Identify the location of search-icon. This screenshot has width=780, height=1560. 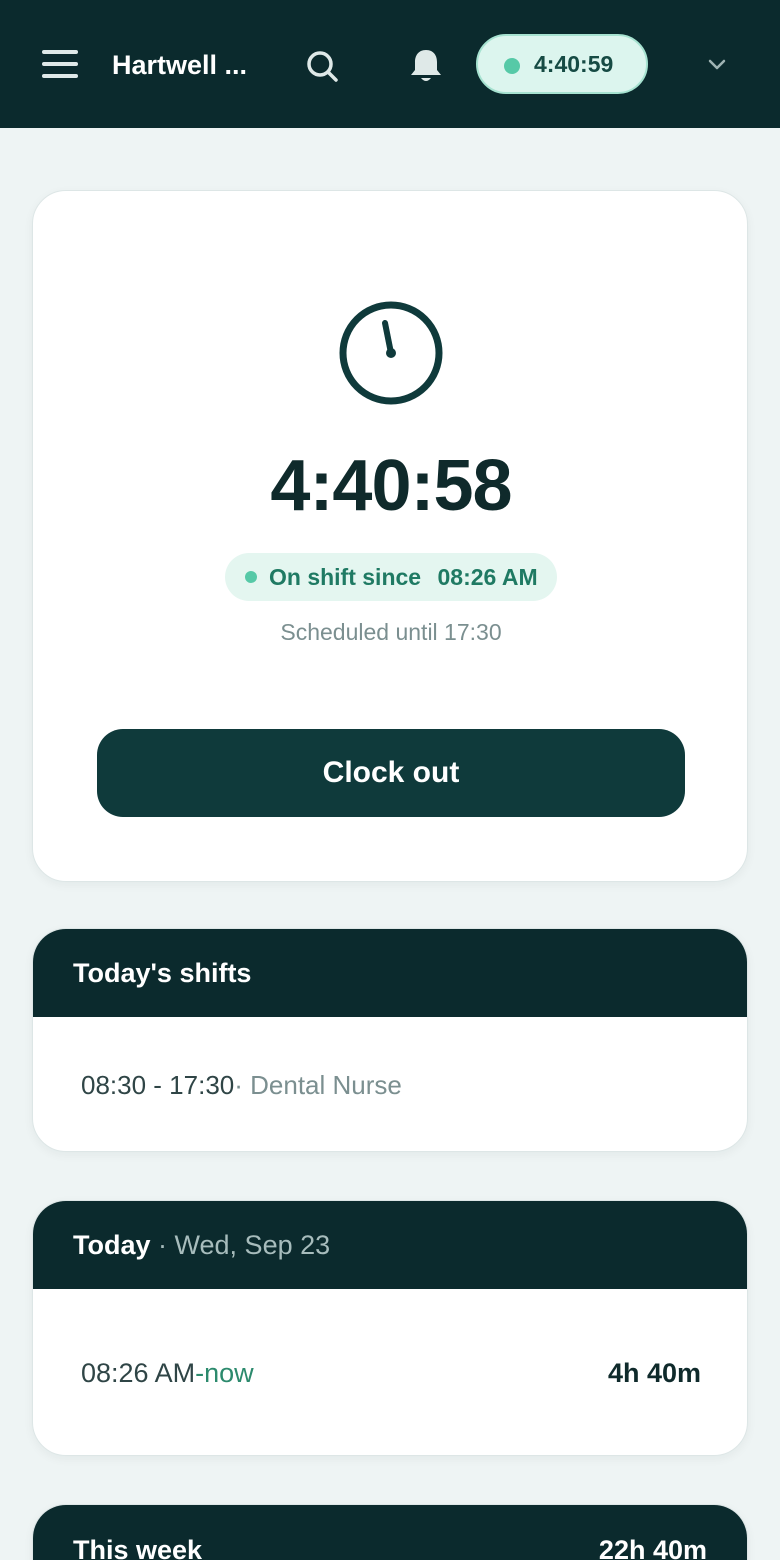
(322, 66).